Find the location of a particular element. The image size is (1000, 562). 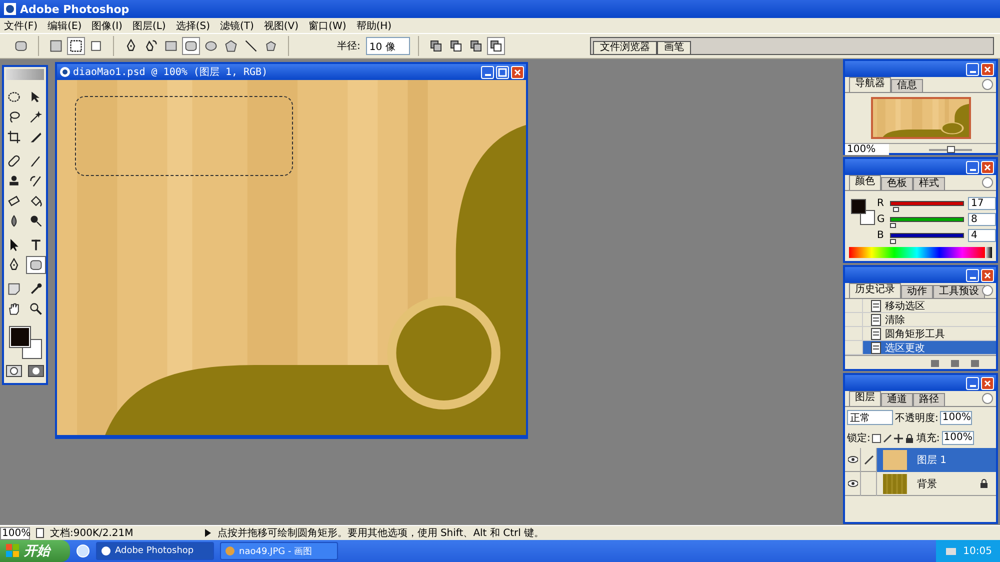

menu-item: 帮助(H) is located at coordinates (374, 25).